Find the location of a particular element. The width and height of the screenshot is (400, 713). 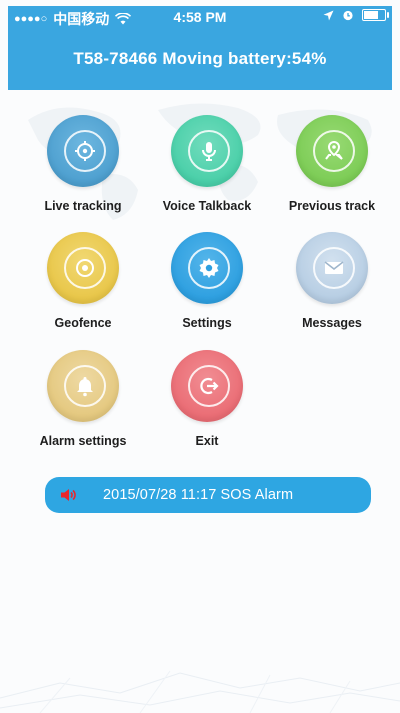

voice-talkback-button: Voice Talkback is located at coordinates (207, 164).